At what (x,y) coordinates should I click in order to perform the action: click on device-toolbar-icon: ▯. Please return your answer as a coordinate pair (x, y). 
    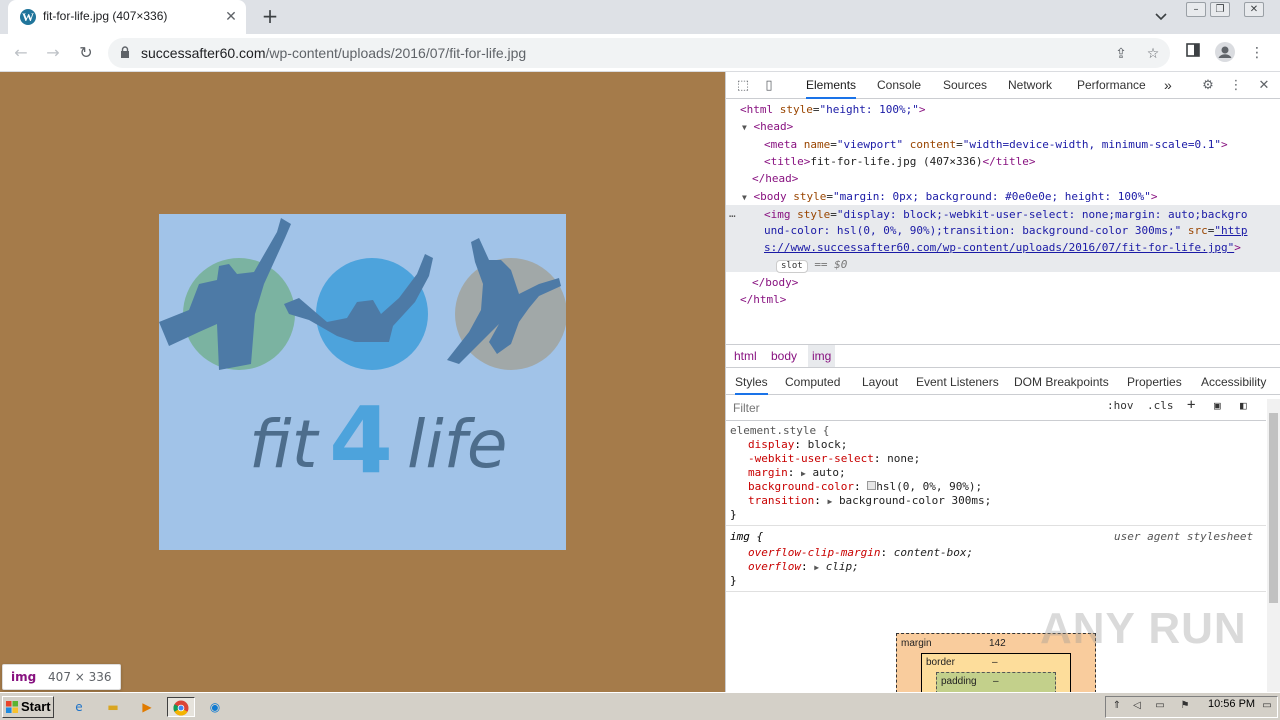
    Looking at the image, I should click on (769, 86).